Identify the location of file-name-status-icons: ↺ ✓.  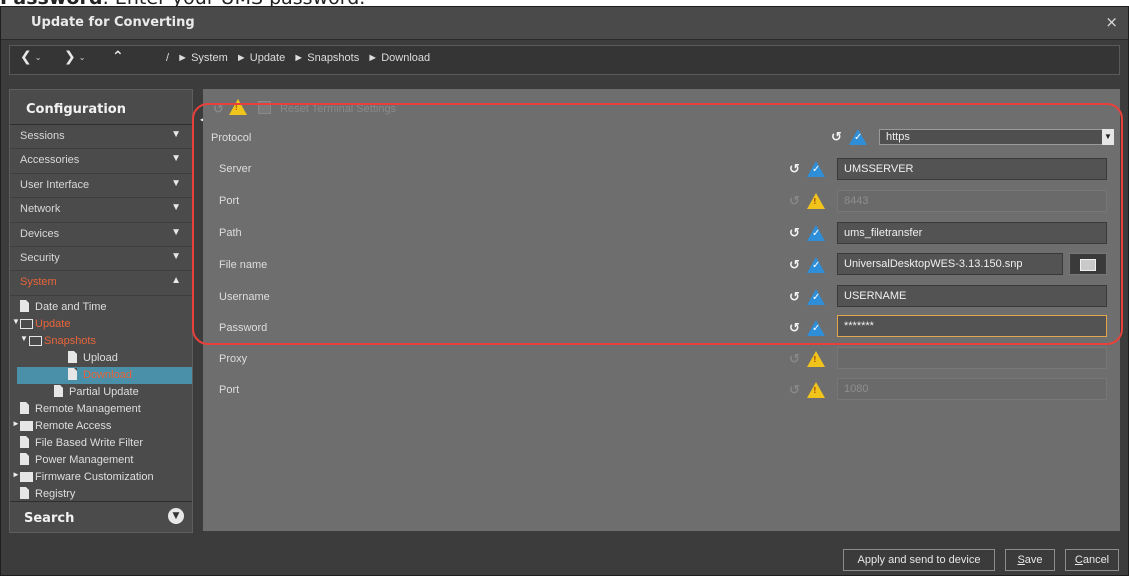
(809, 266).